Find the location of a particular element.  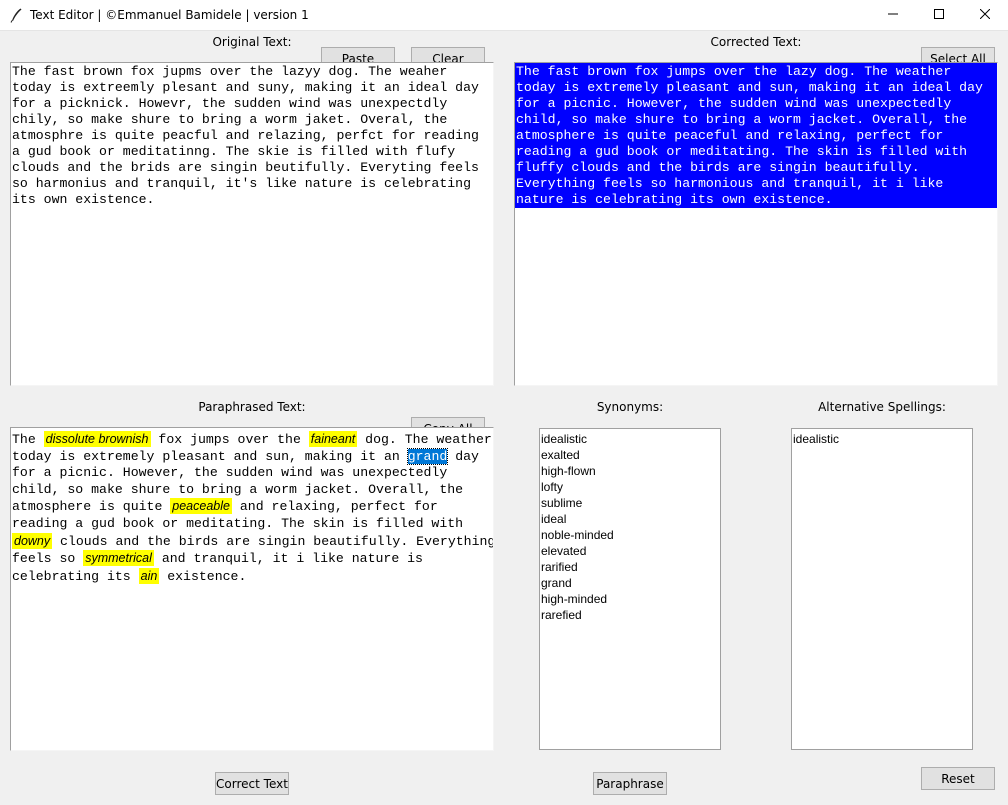

synonym-item: exalted is located at coordinates (630, 455).